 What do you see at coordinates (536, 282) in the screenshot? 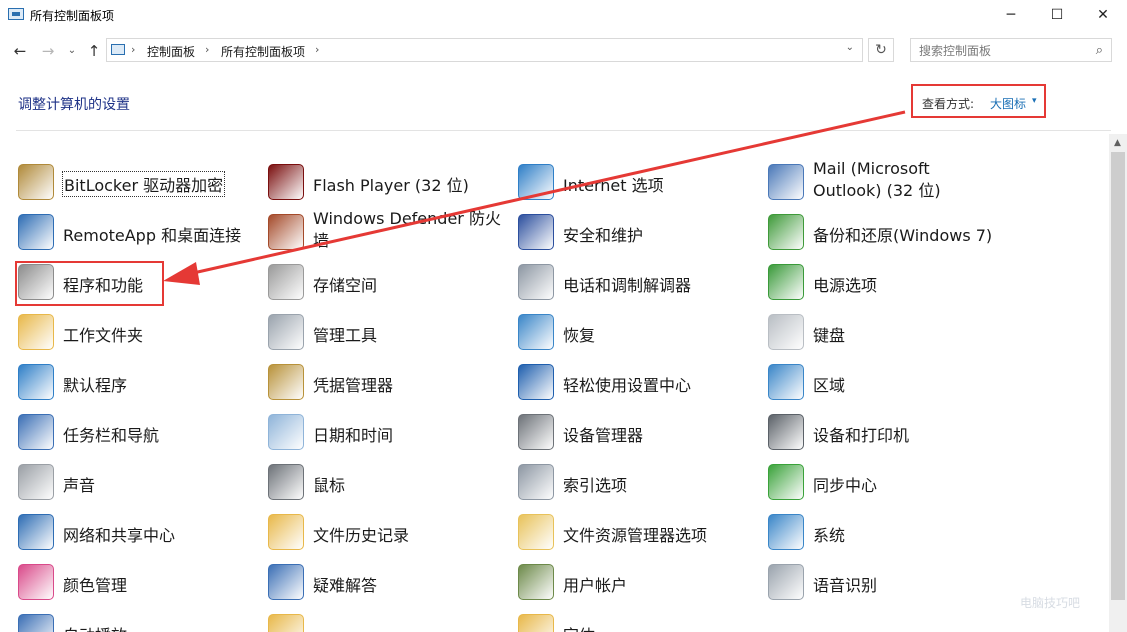
I see `phone-modem-icon` at bounding box center [536, 282].